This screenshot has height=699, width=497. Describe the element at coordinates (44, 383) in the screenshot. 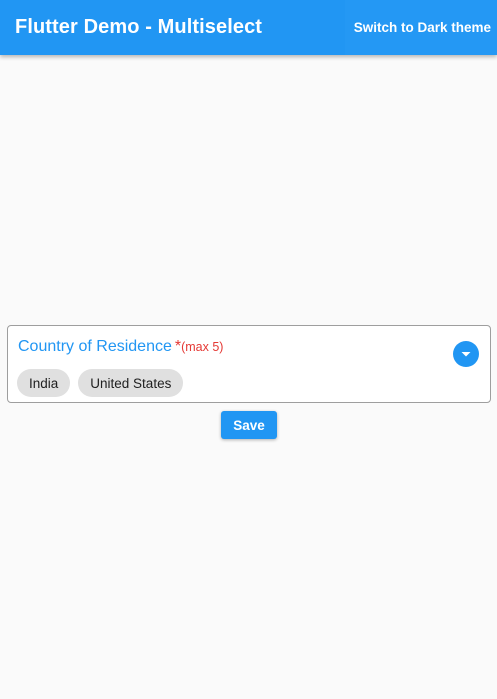

I see `chip-india: India` at that location.